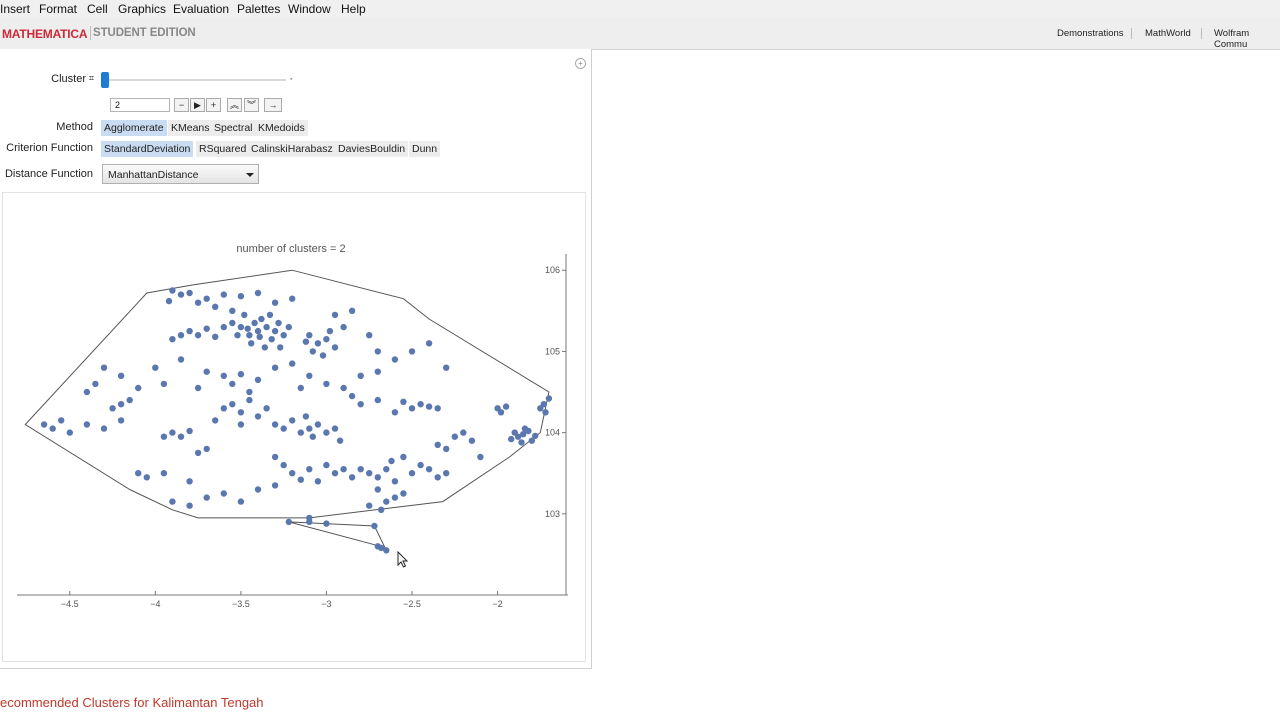 The width and height of the screenshot is (1280, 720). What do you see at coordinates (147, 149) in the screenshot?
I see `criterion-standarddeviation: StandardDeviation` at bounding box center [147, 149].